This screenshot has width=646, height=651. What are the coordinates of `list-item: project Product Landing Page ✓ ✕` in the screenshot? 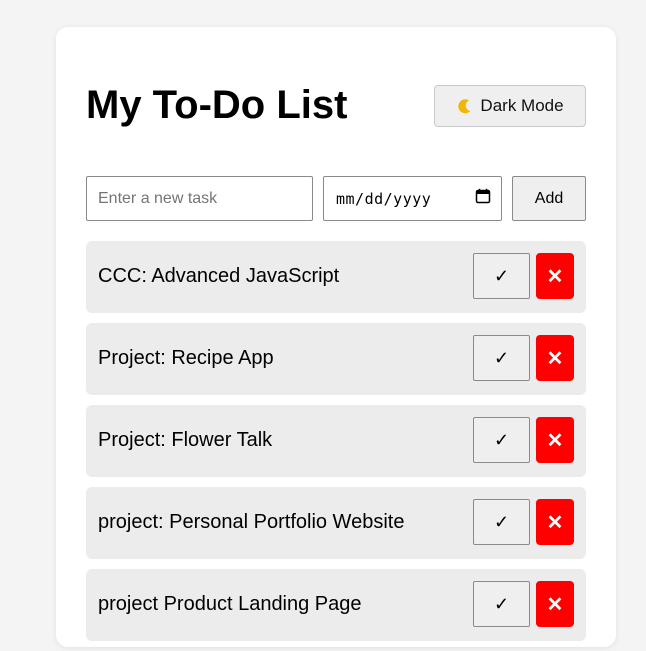 It's located at (336, 605).